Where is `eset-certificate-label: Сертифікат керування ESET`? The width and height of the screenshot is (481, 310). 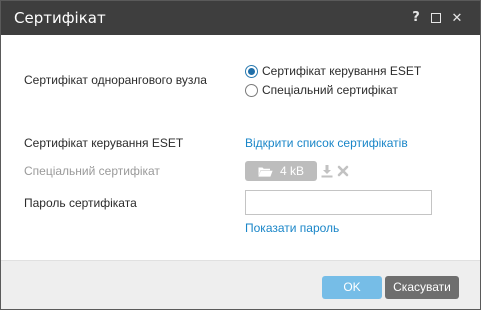 eset-certificate-label: Сертифікат керування ESET is located at coordinates (104, 143).